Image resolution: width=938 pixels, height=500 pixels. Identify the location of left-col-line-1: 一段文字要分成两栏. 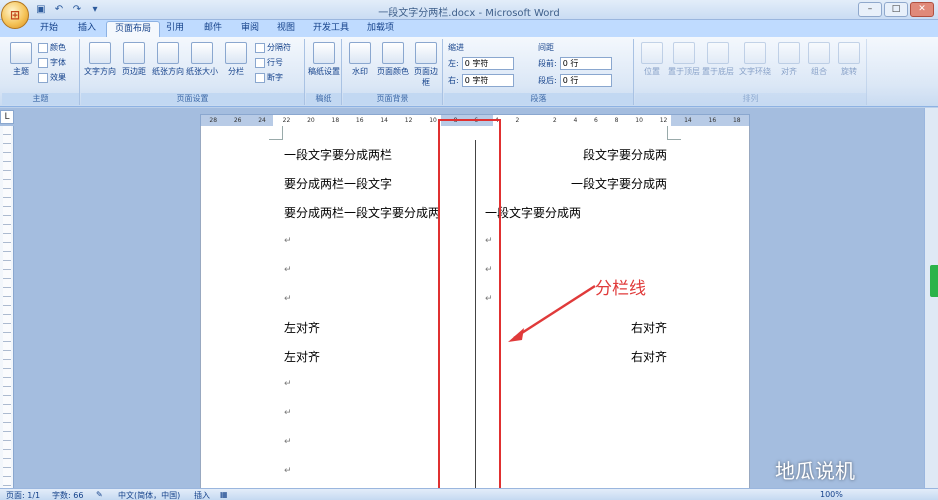
(338, 155).